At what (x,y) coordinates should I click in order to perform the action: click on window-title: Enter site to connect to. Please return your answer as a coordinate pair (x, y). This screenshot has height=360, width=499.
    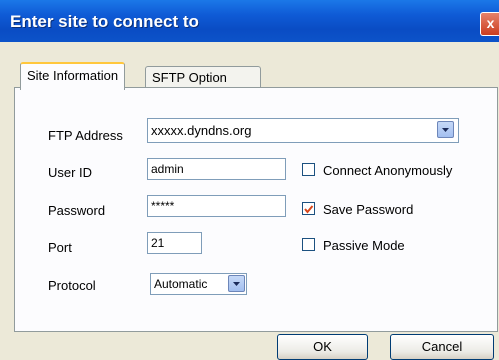
    Looking at the image, I should click on (104, 21).